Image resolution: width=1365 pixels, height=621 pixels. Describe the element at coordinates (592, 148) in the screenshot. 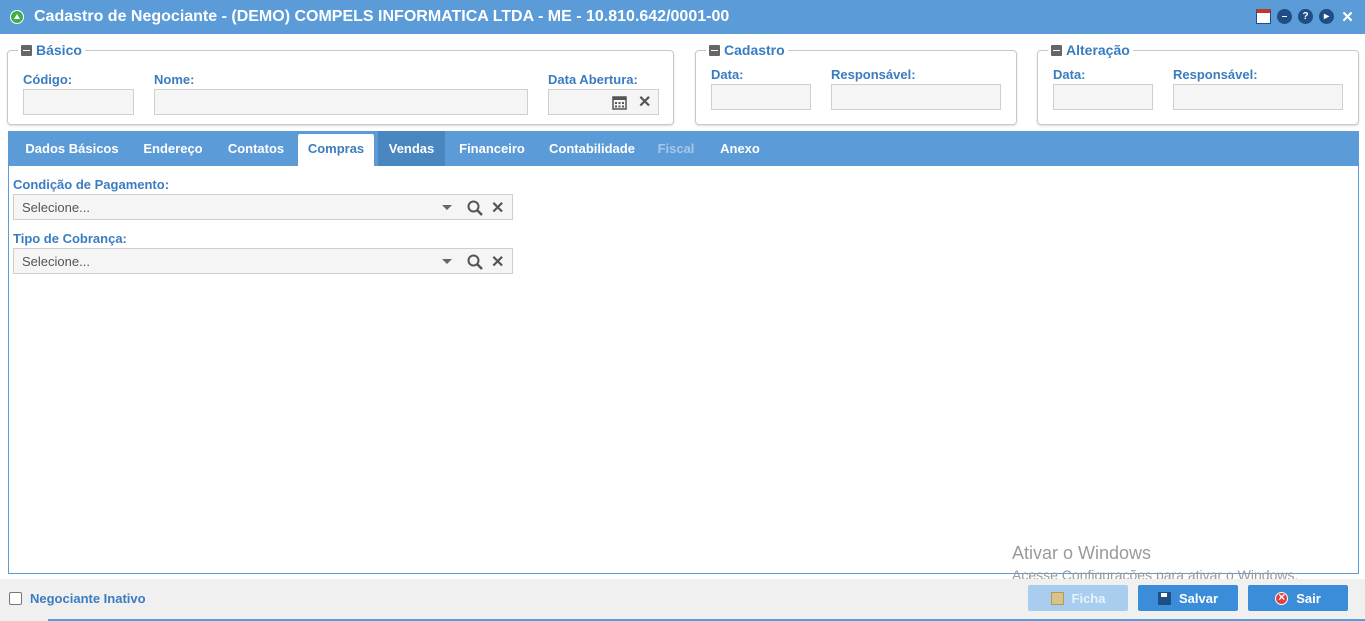

I see `tab-contabilidade: Contabilidade` at that location.